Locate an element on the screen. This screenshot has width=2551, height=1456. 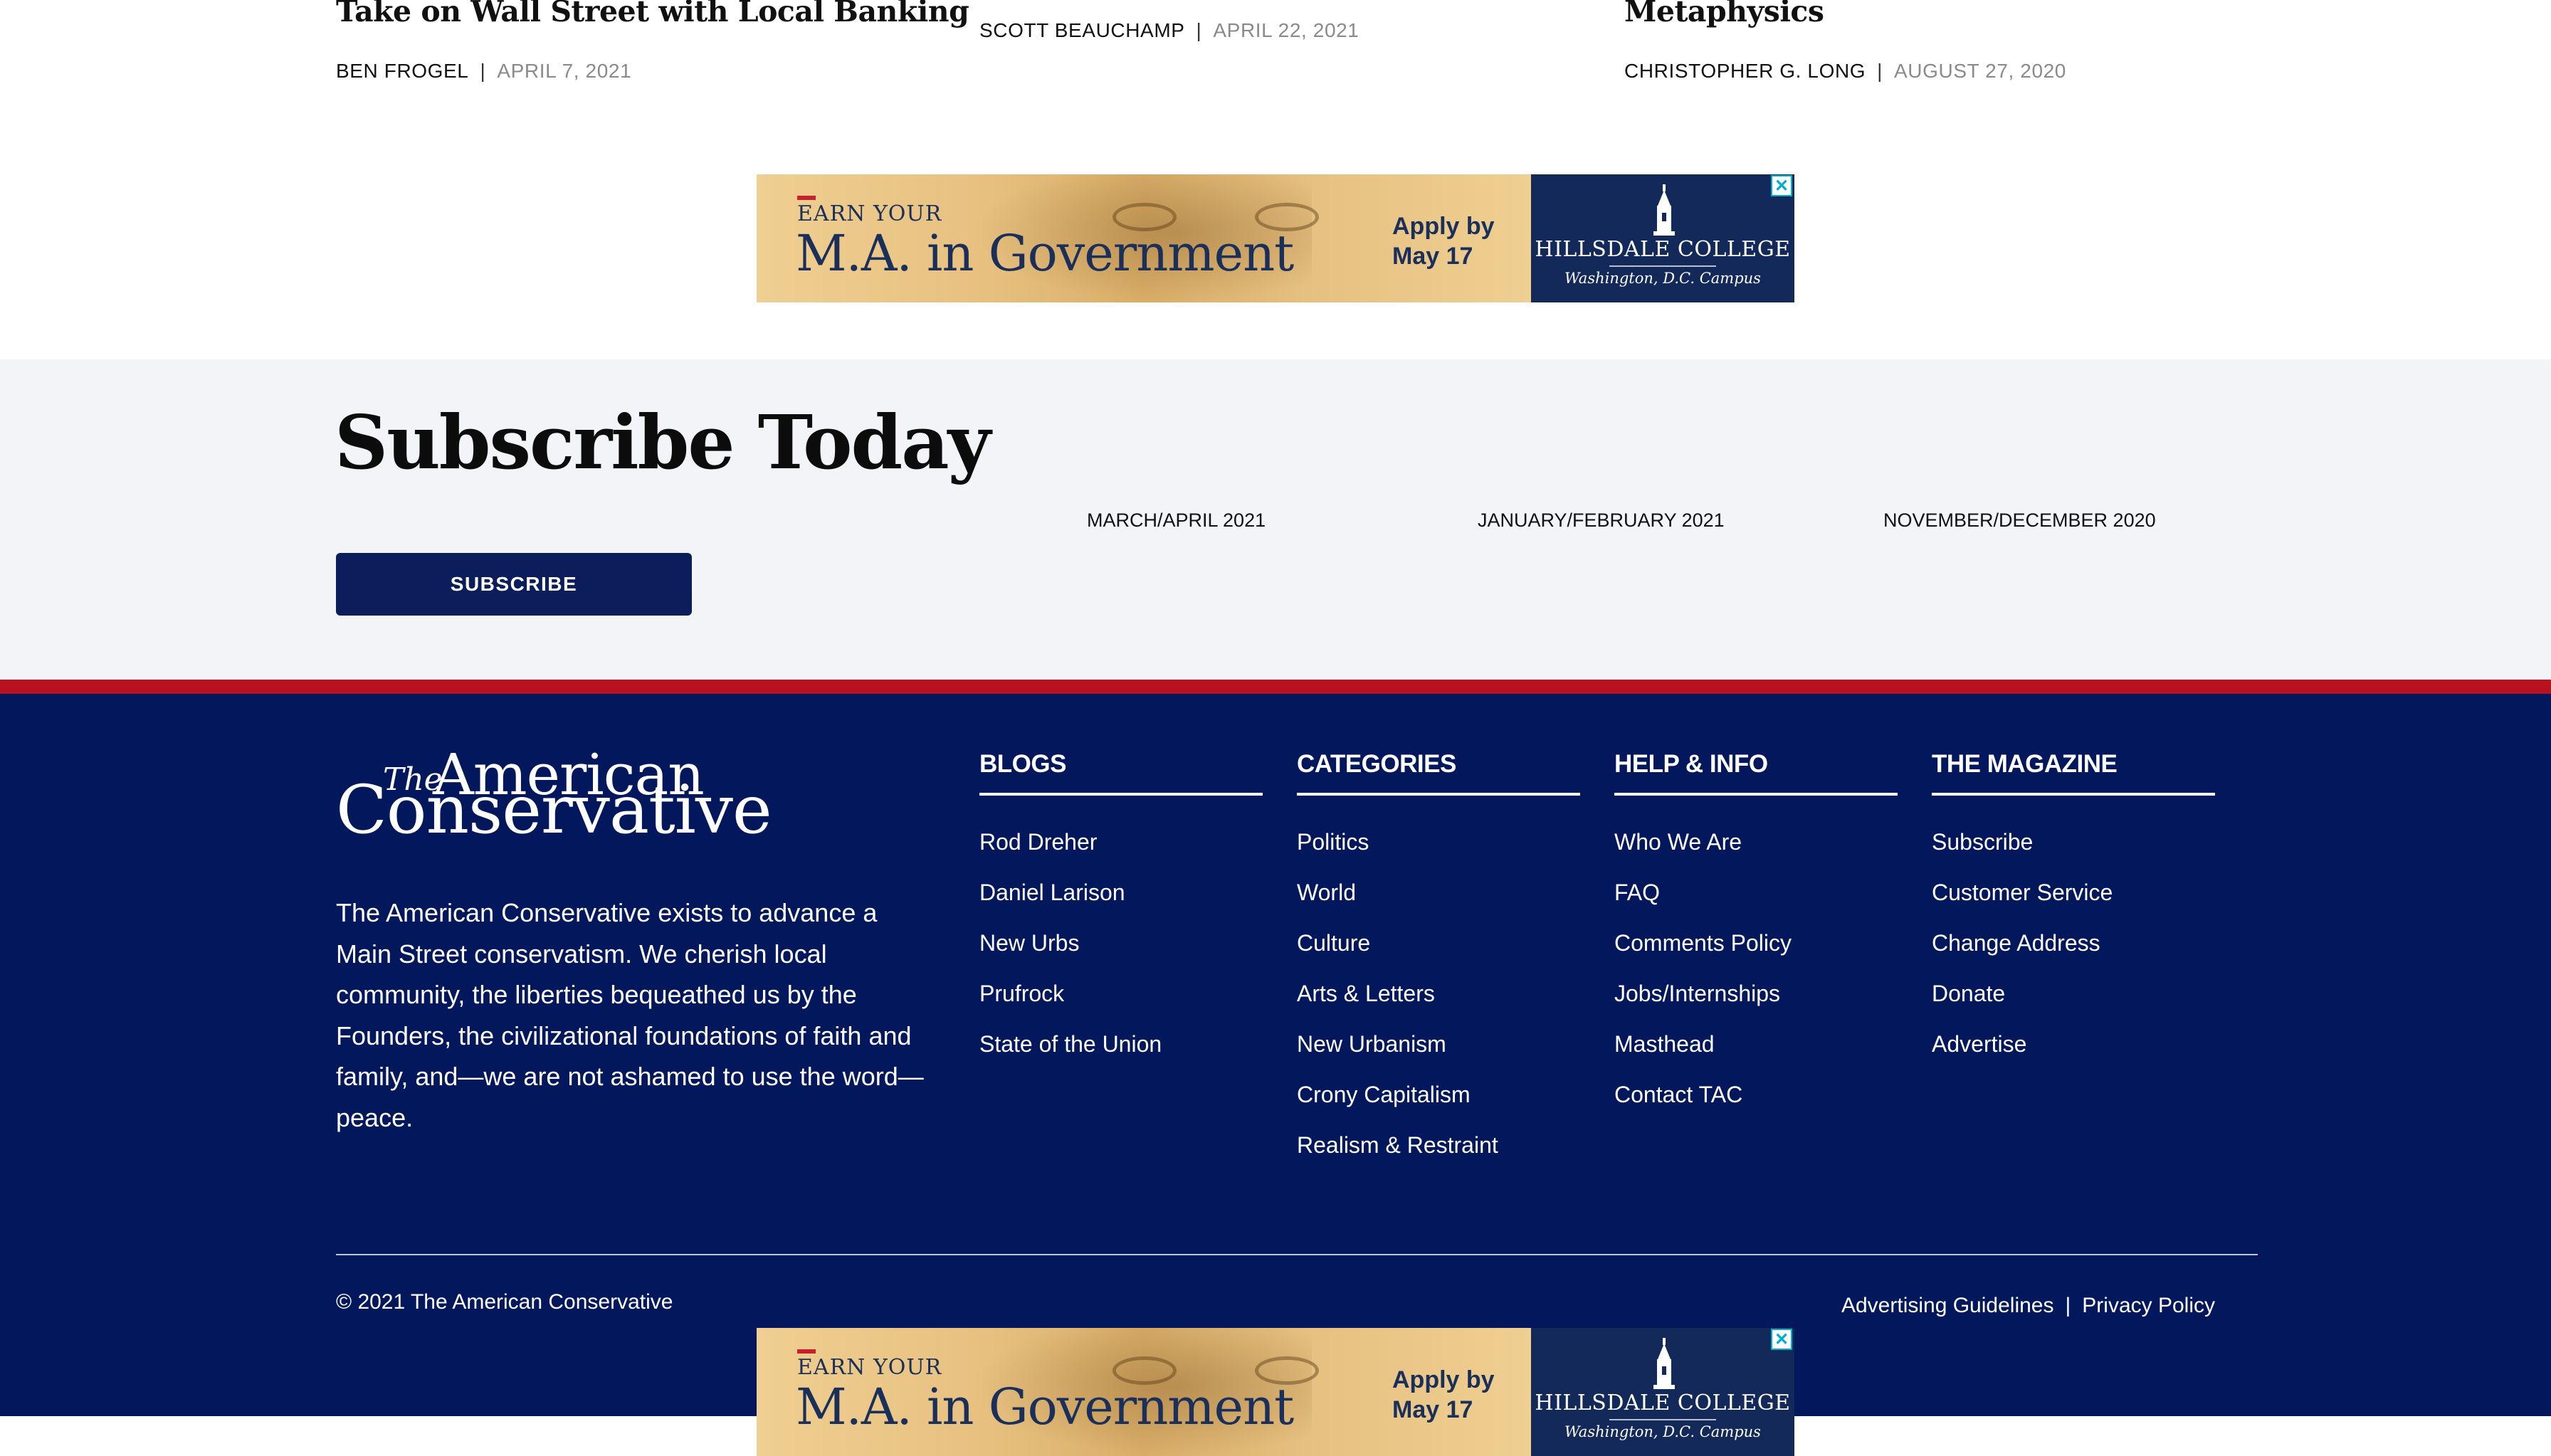
footer-link: Jobs/Internships is located at coordinates (1756, 1005).